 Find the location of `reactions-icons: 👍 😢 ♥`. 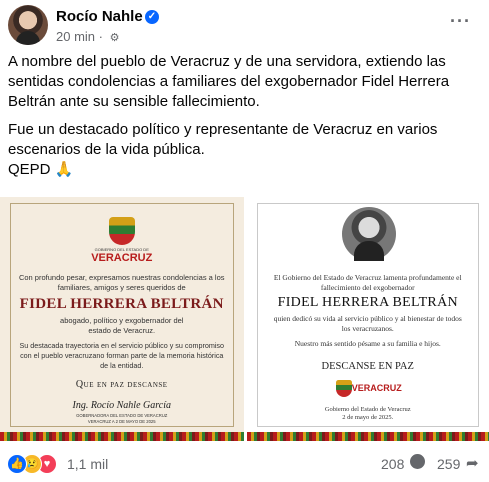

reactions-icons: 👍 😢 ♥ is located at coordinates (35, 464).